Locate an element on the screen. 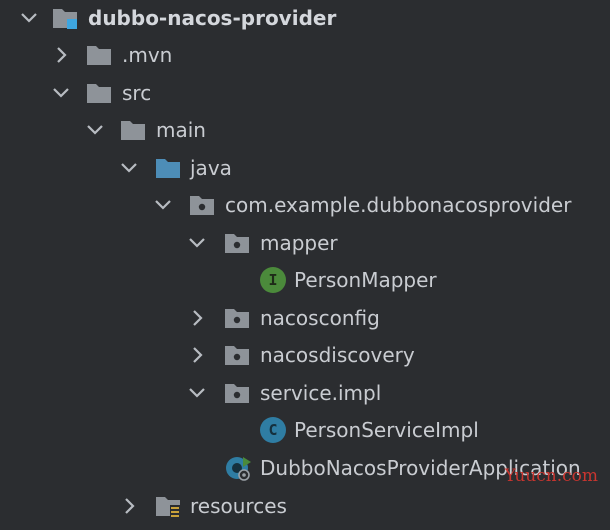 This screenshot has height=530, width=610. tree-item-label: java is located at coordinates (211, 168).